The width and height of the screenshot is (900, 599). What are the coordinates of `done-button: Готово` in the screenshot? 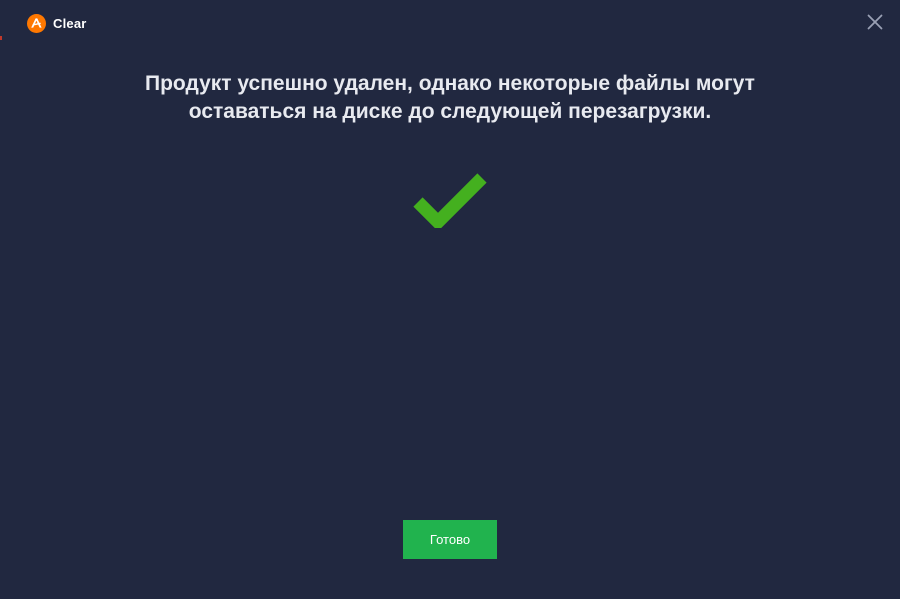 It's located at (450, 539).